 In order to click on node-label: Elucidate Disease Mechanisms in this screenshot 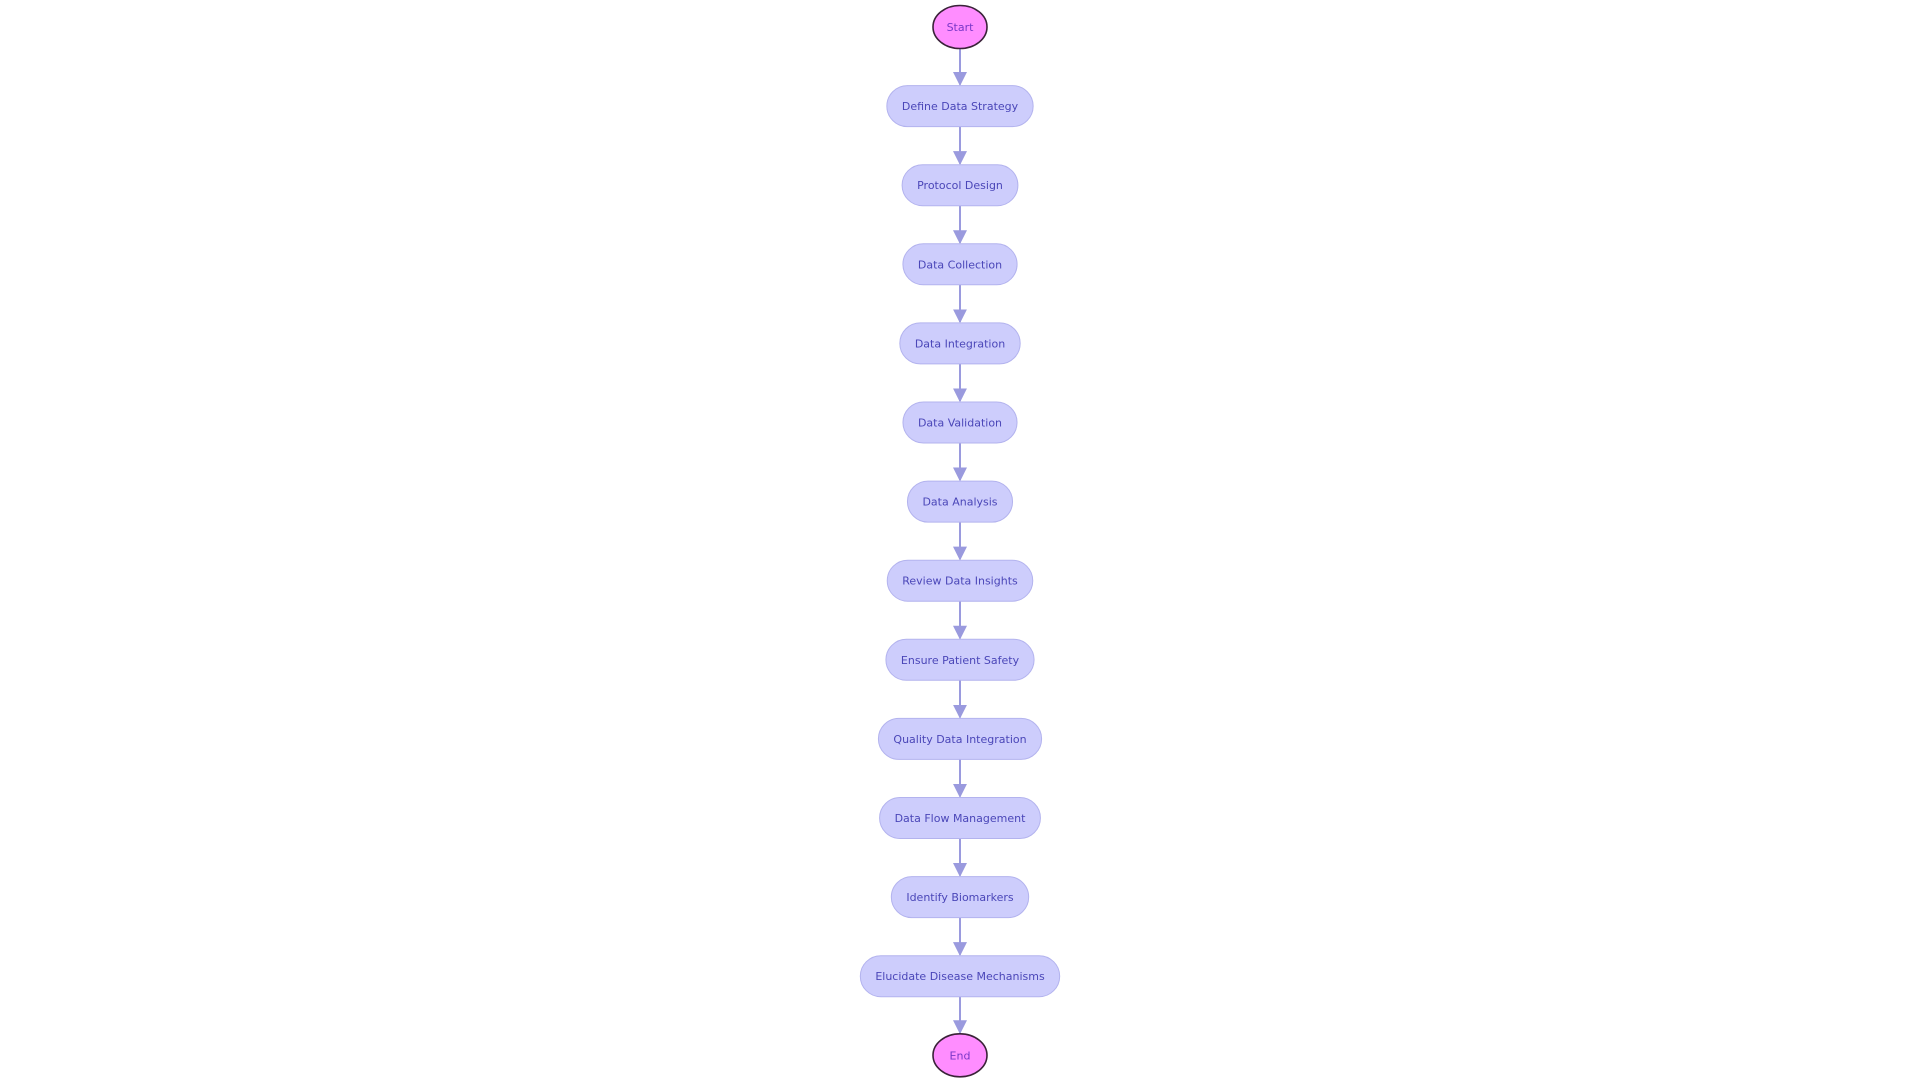, I will do `click(960, 976)`.